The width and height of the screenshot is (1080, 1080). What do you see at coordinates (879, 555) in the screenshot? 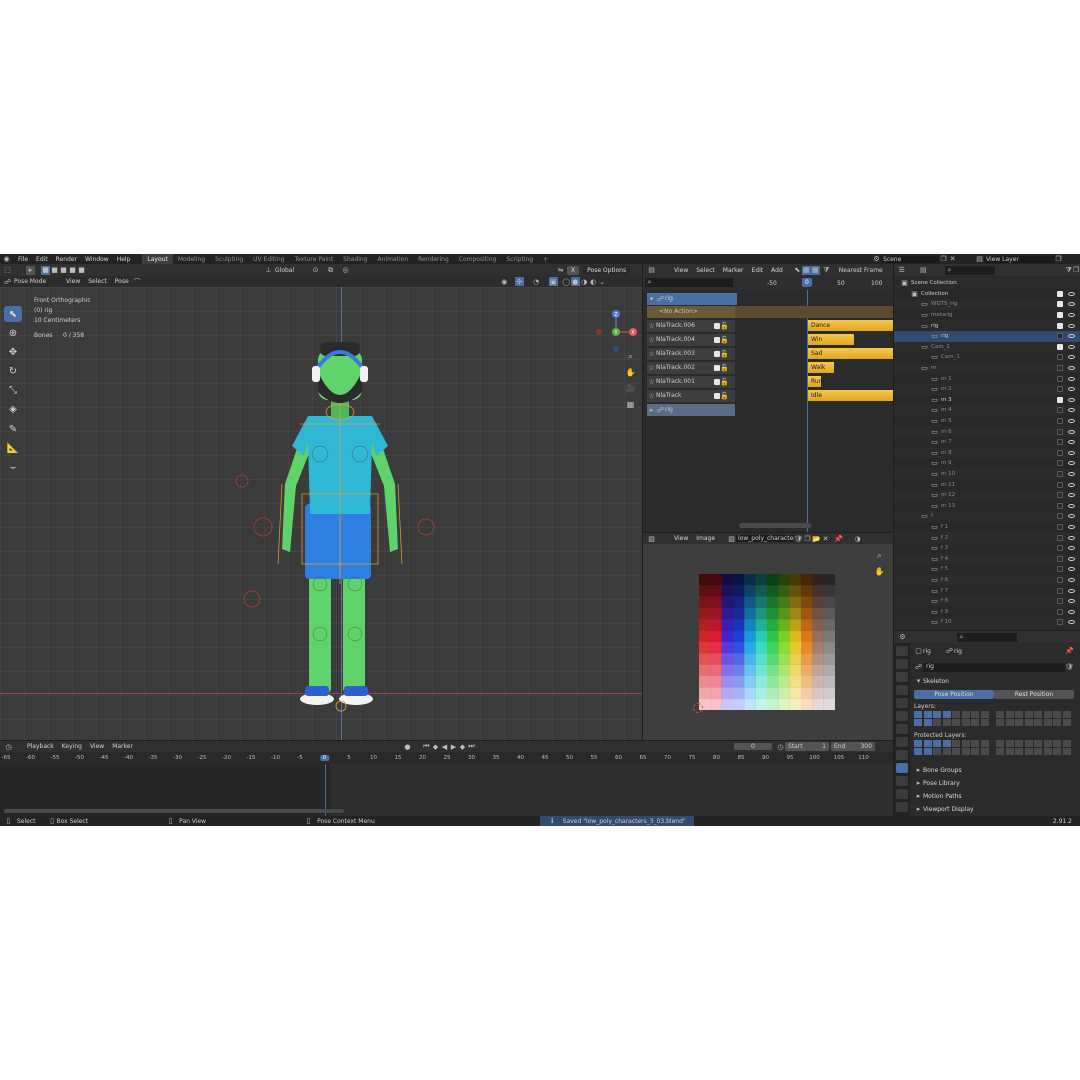
I see `image-zoom-icon: ⌕` at bounding box center [879, 555].